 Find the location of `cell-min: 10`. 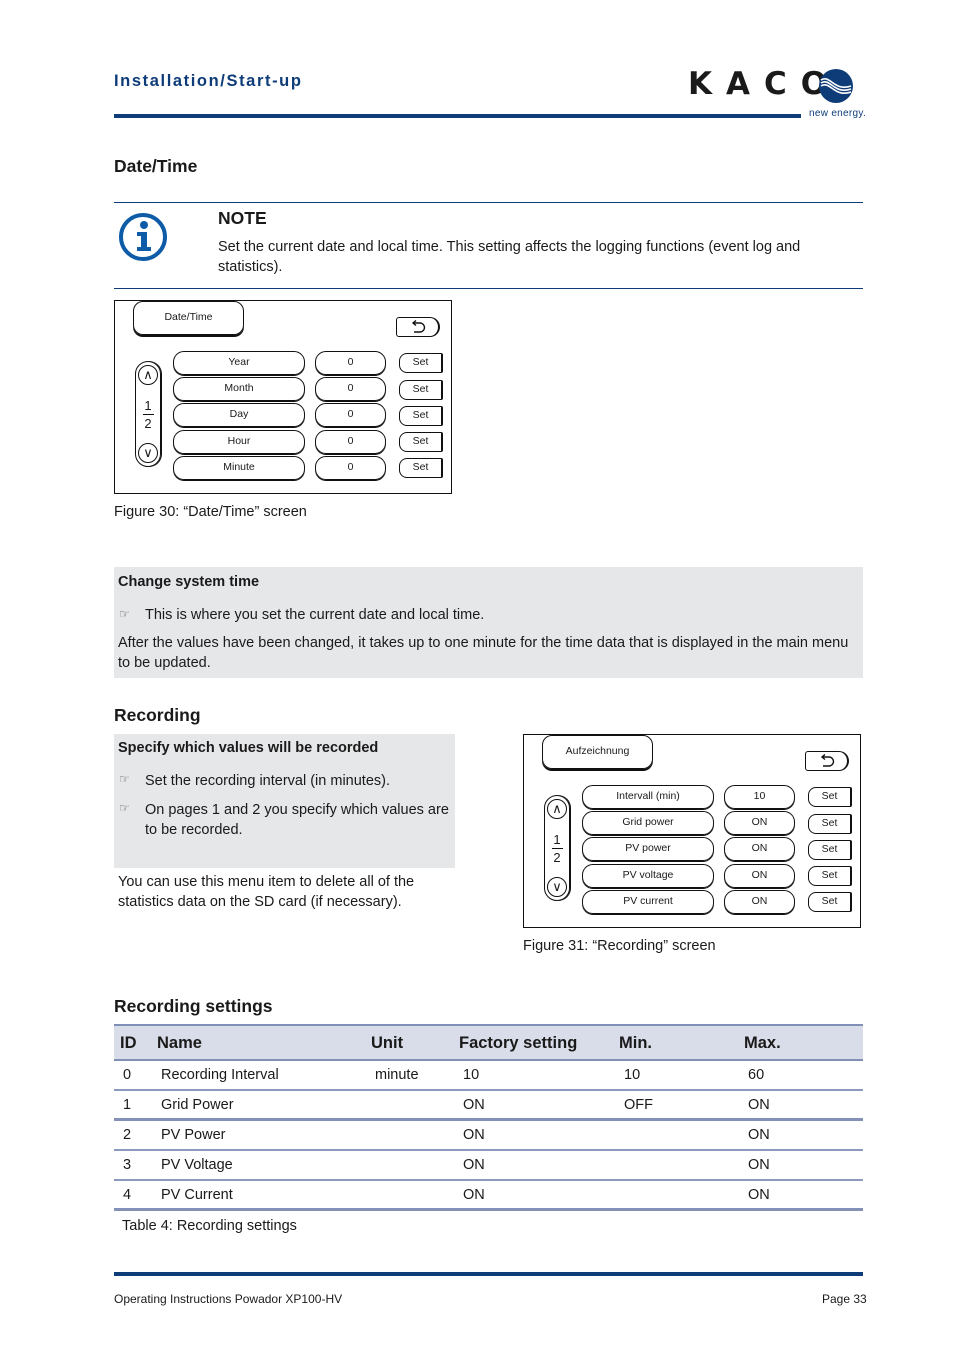

cell-min: 10 is located at coordinates (632, 1075).